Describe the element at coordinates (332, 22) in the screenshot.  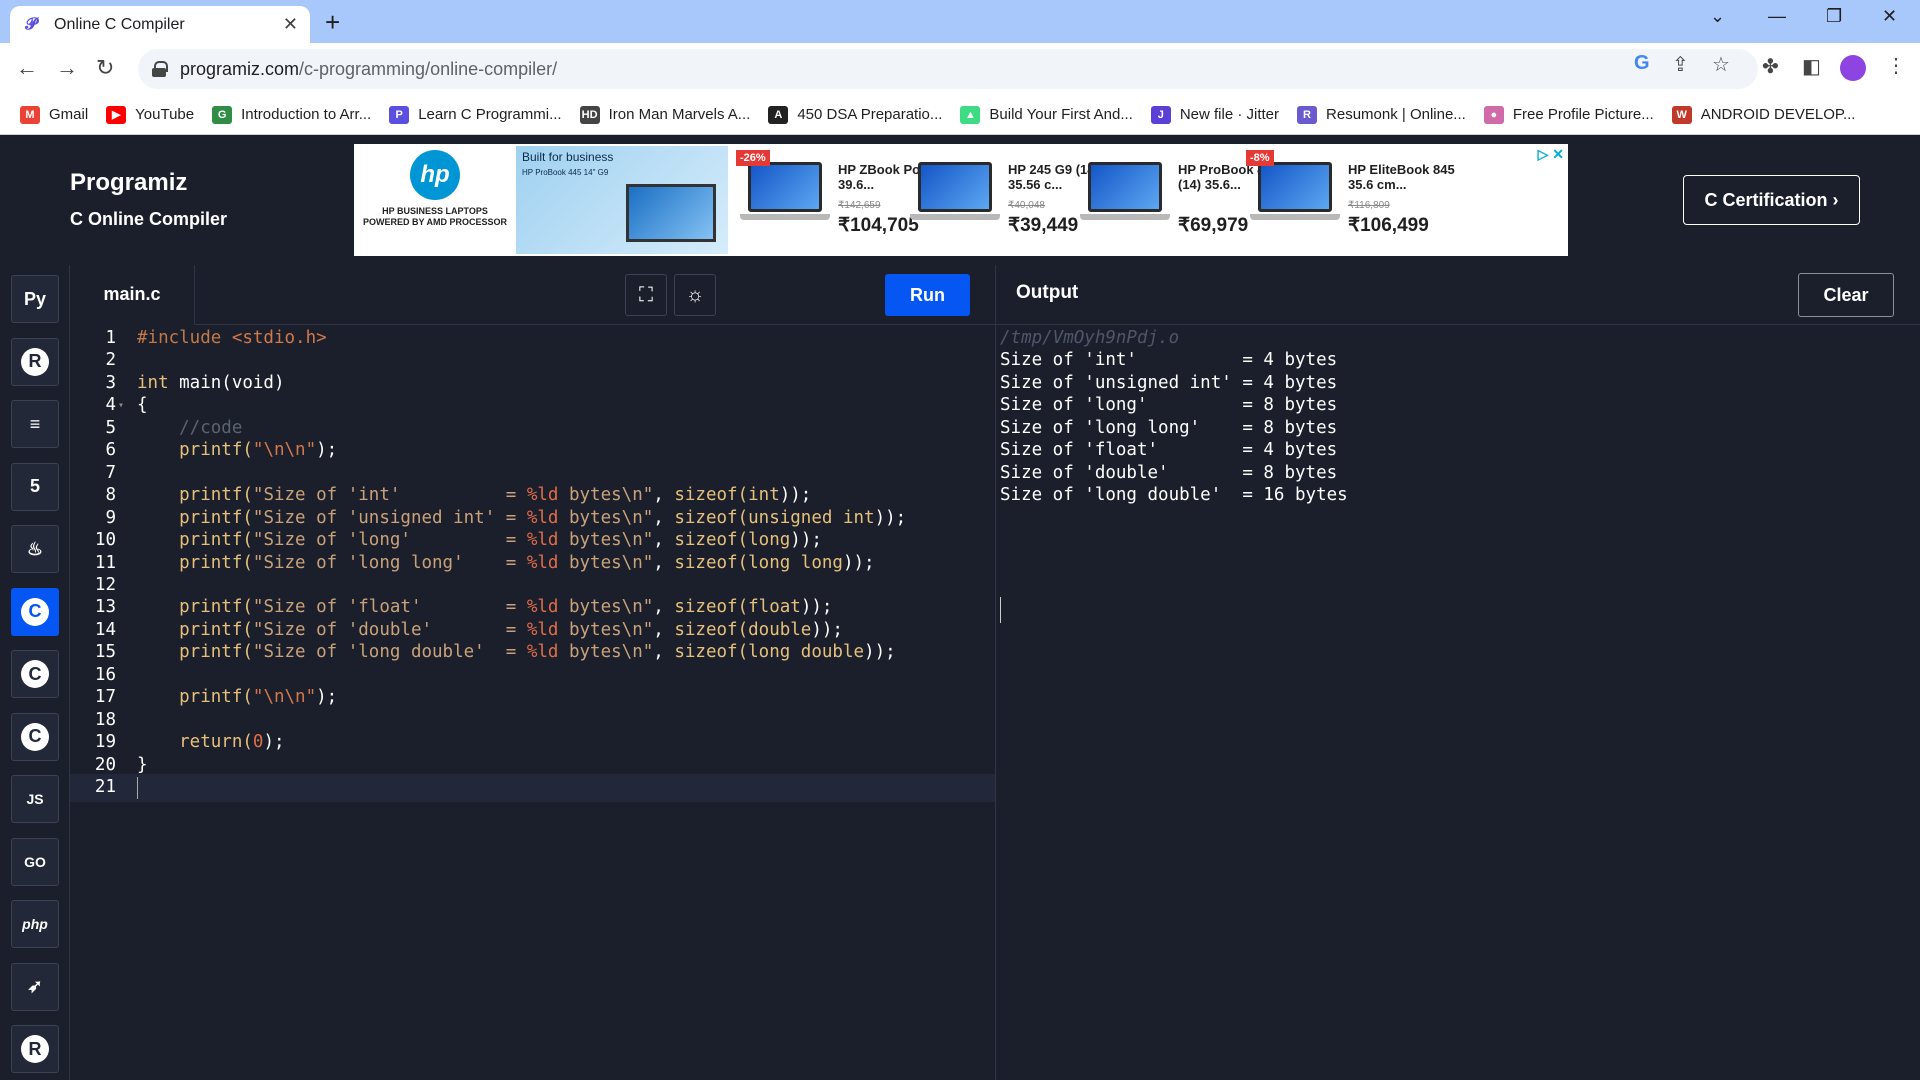
I see `new-tab-icon: +` at that location.